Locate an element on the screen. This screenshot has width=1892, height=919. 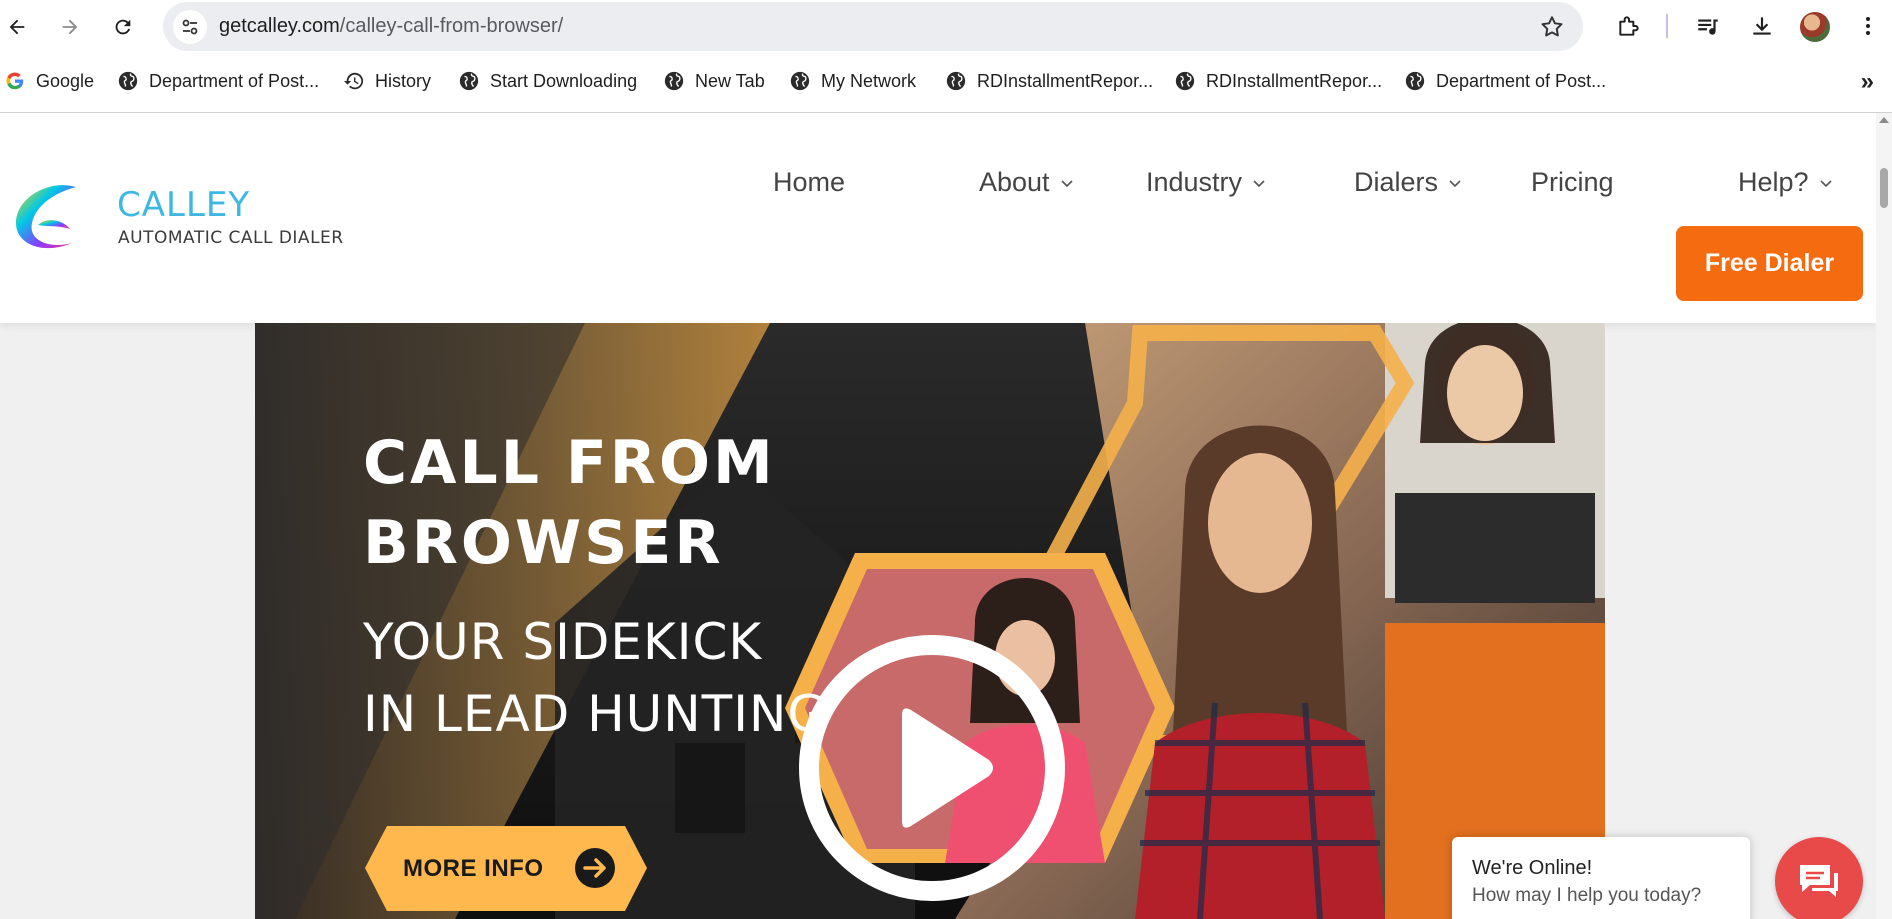
nav-label: Dialers is located at coordinates (1396, 182).